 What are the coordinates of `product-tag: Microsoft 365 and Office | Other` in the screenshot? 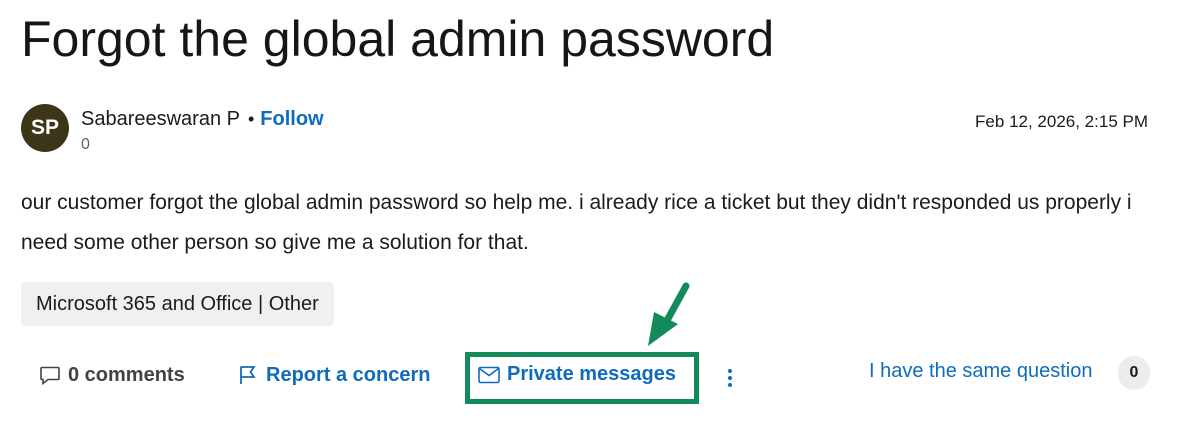 It's located at (177, 304).